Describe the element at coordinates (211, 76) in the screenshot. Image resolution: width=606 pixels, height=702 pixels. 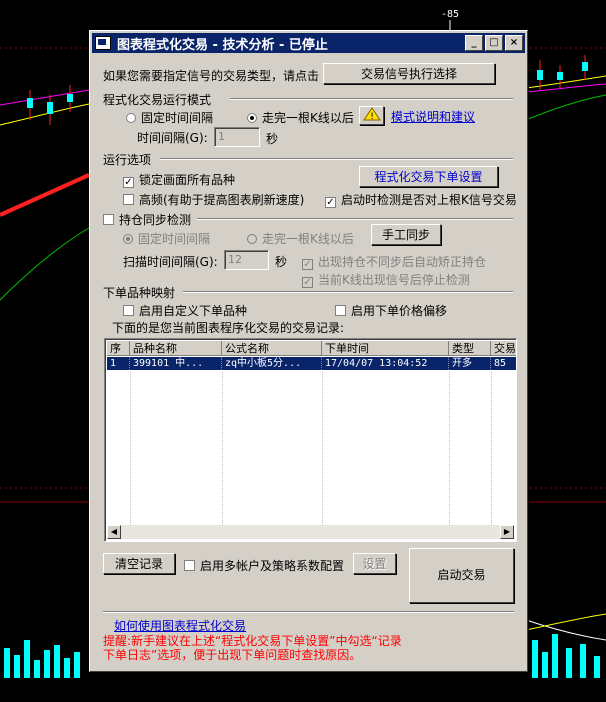
I see `signal-prompt-text: 如果您需要指定信号的交易类型，请点击` at that location.